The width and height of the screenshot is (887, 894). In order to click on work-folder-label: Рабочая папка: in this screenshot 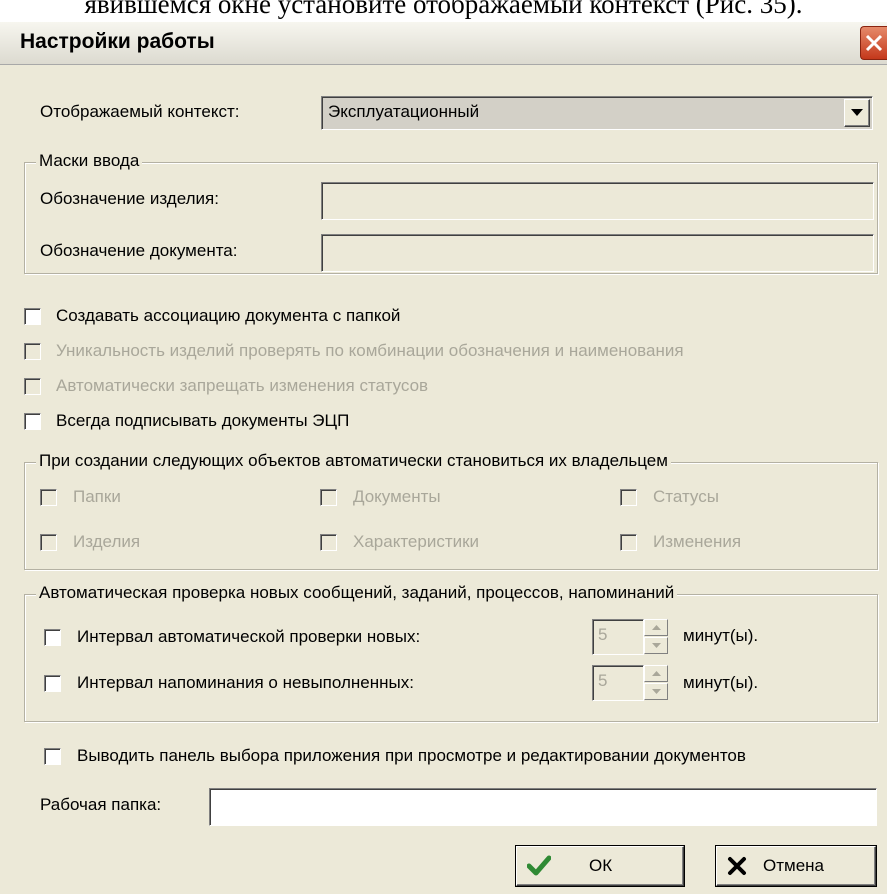, I will do `click(101, 804)`.